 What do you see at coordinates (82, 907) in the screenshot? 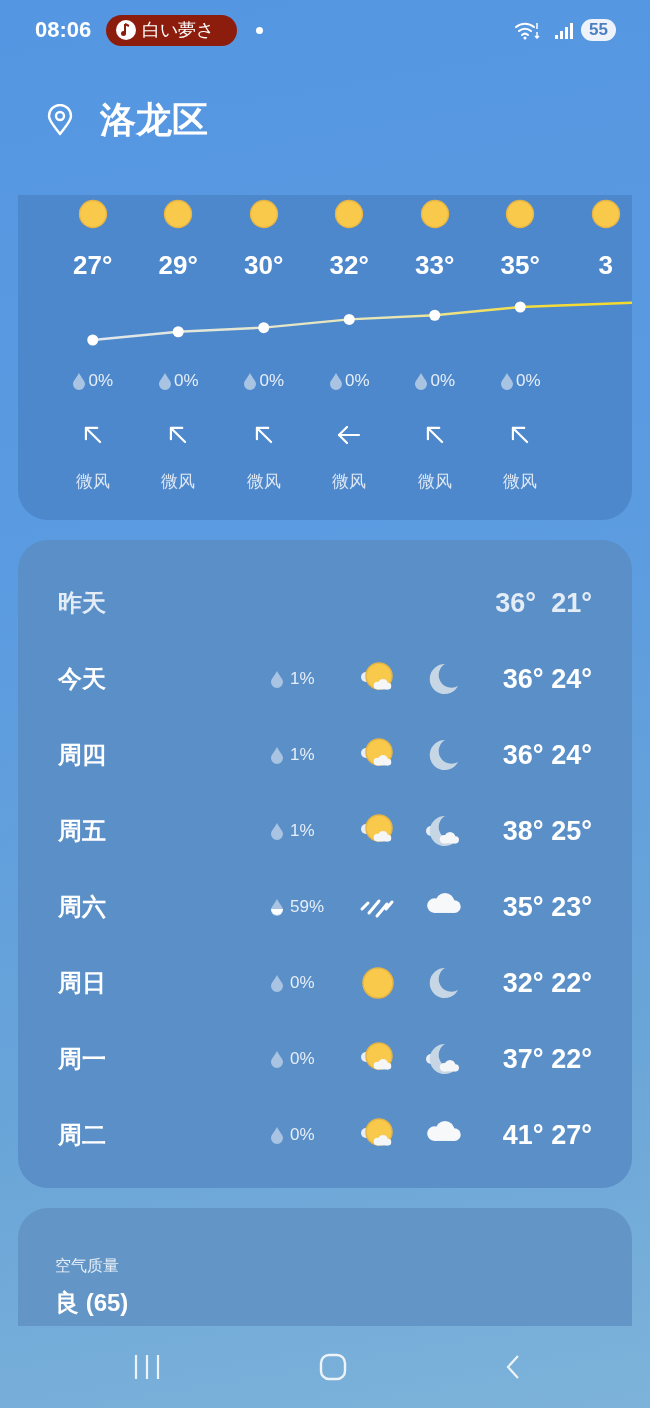
I see `day-label: 周六` at bounding box center [82, 907].